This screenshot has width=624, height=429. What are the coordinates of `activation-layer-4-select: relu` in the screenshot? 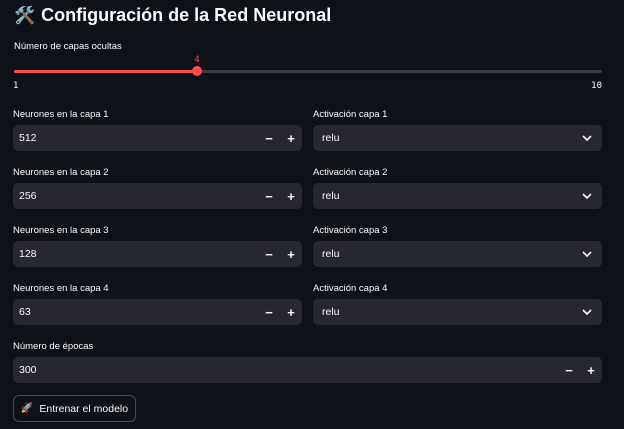 It's located at (457, 312).